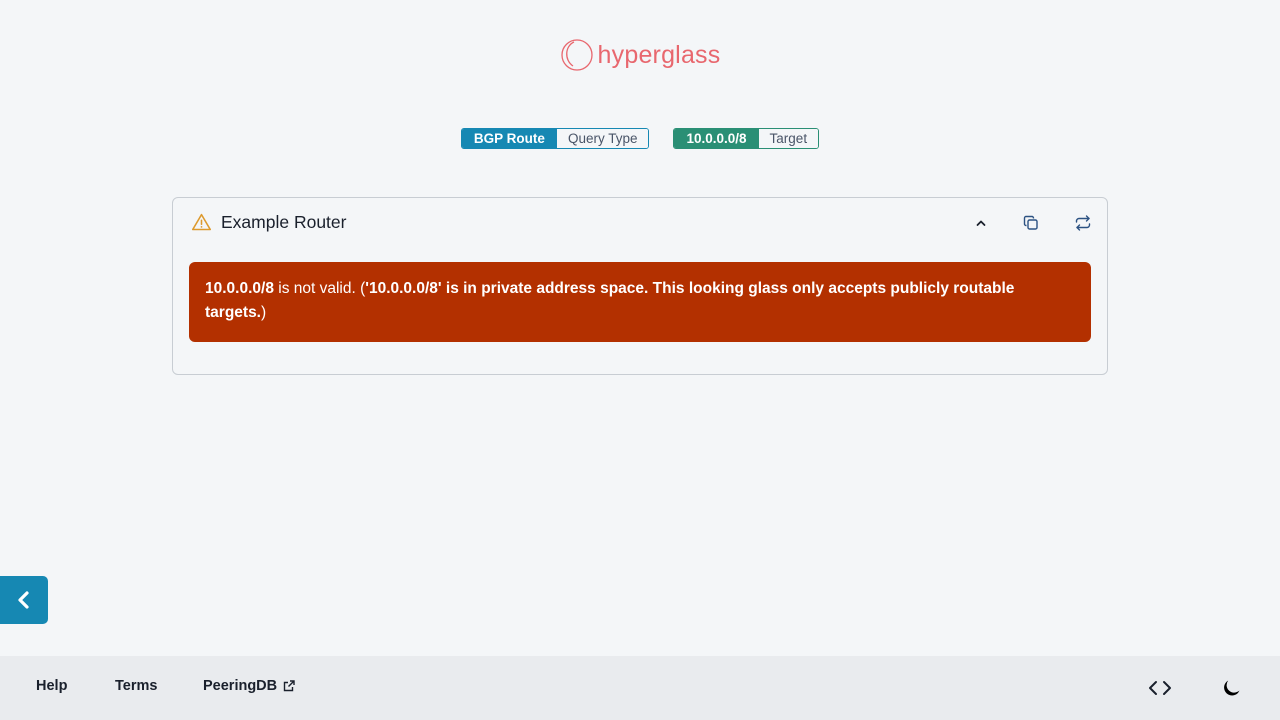  I want to click on router-name: Example Router, so click(284, 222).